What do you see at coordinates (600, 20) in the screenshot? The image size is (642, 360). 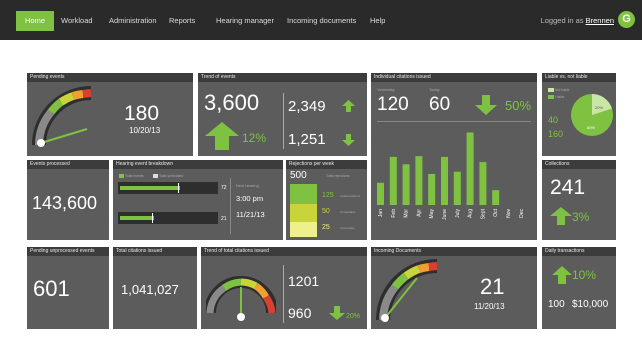 I see `user-link: Brennen` at bounding box center [600, 20].